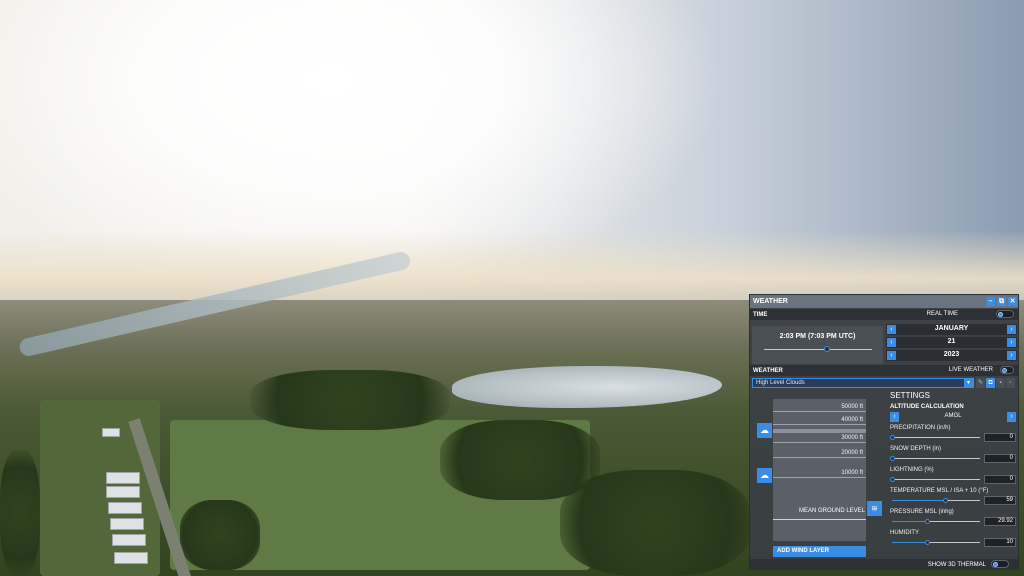 Image resolution: width=1024 pixels, height=576 pixels. I want to click on minimize-button: –, so click(990, 301).